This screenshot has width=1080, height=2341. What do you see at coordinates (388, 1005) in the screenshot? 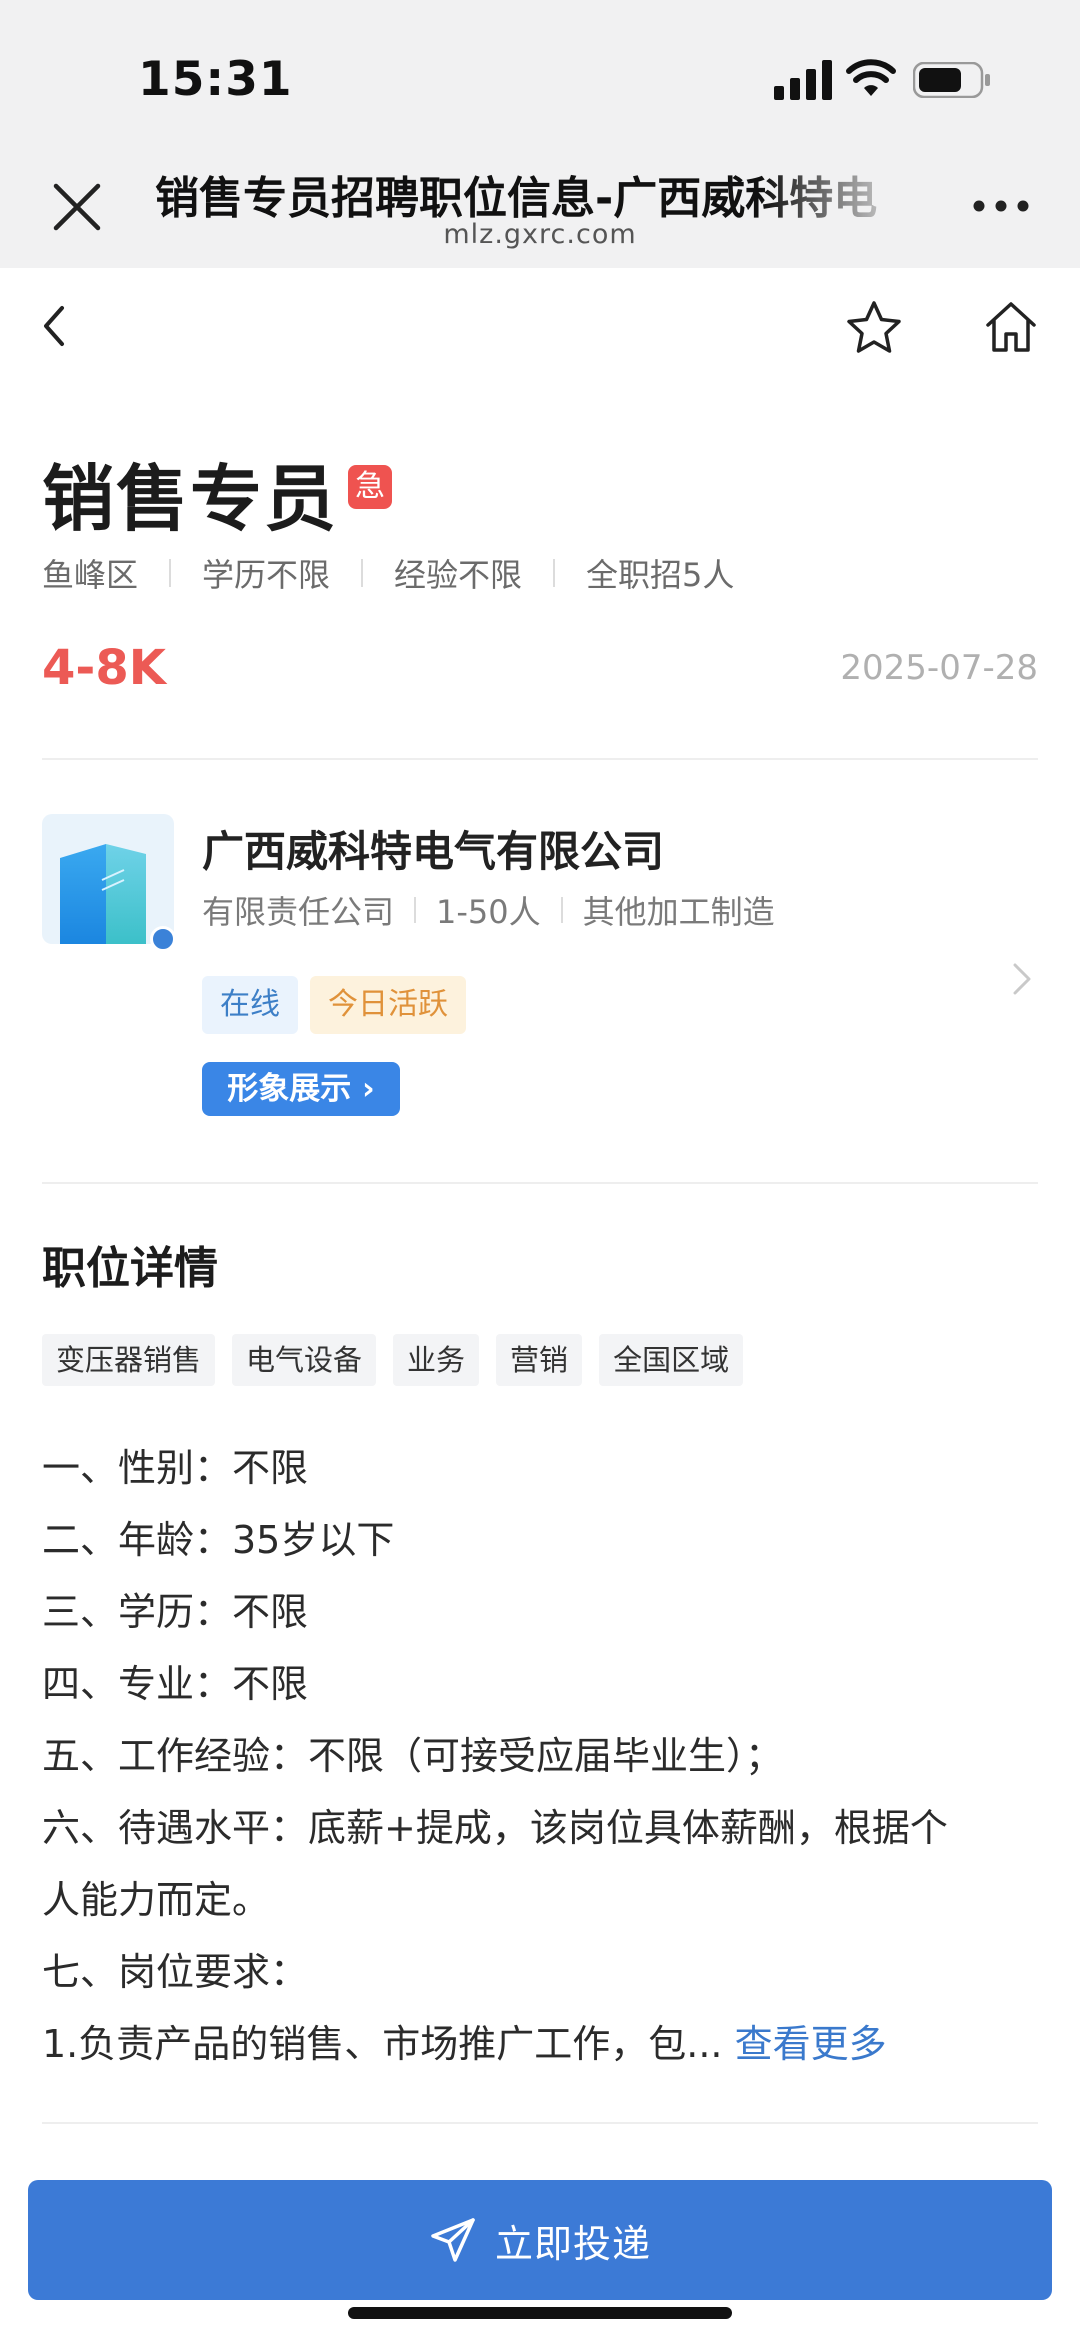
I see `active-today-badge: 今日活跃` at bounding box center [388, 1005].